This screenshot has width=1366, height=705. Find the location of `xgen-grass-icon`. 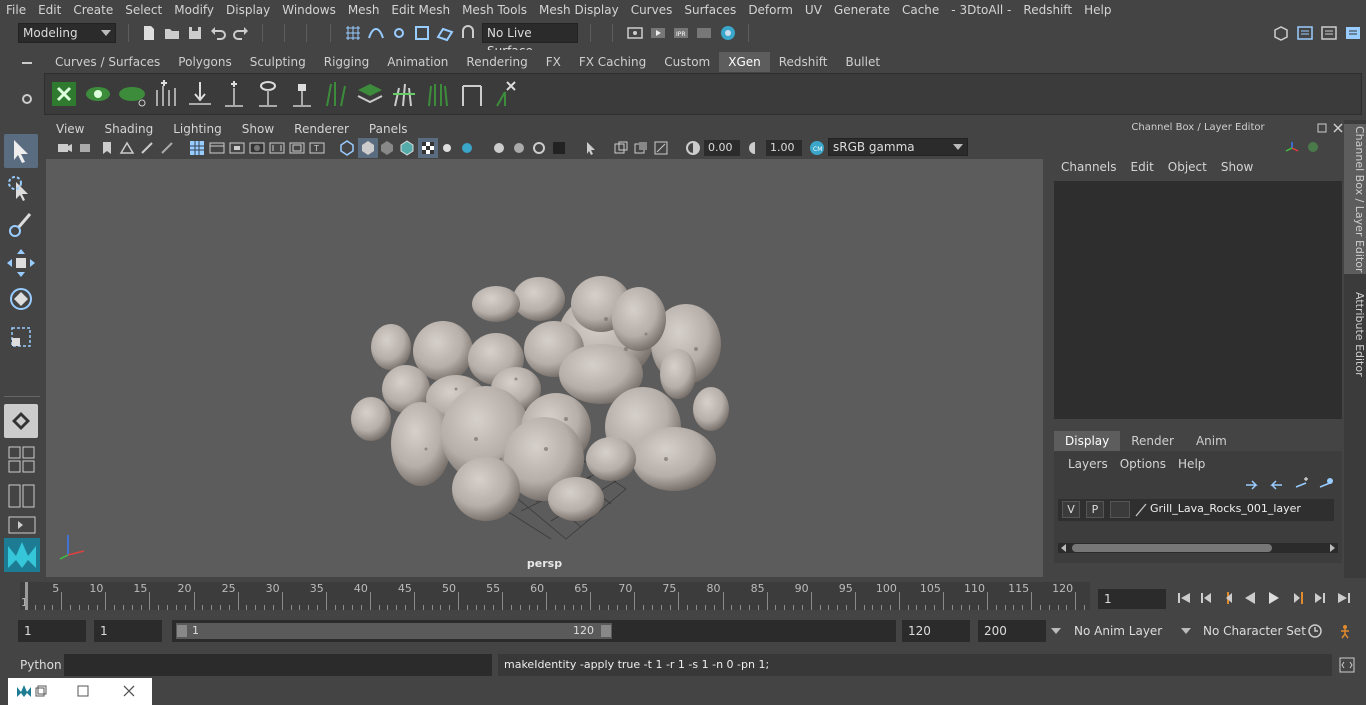

xgen-grass-icon is located at coordinates (336, 94).